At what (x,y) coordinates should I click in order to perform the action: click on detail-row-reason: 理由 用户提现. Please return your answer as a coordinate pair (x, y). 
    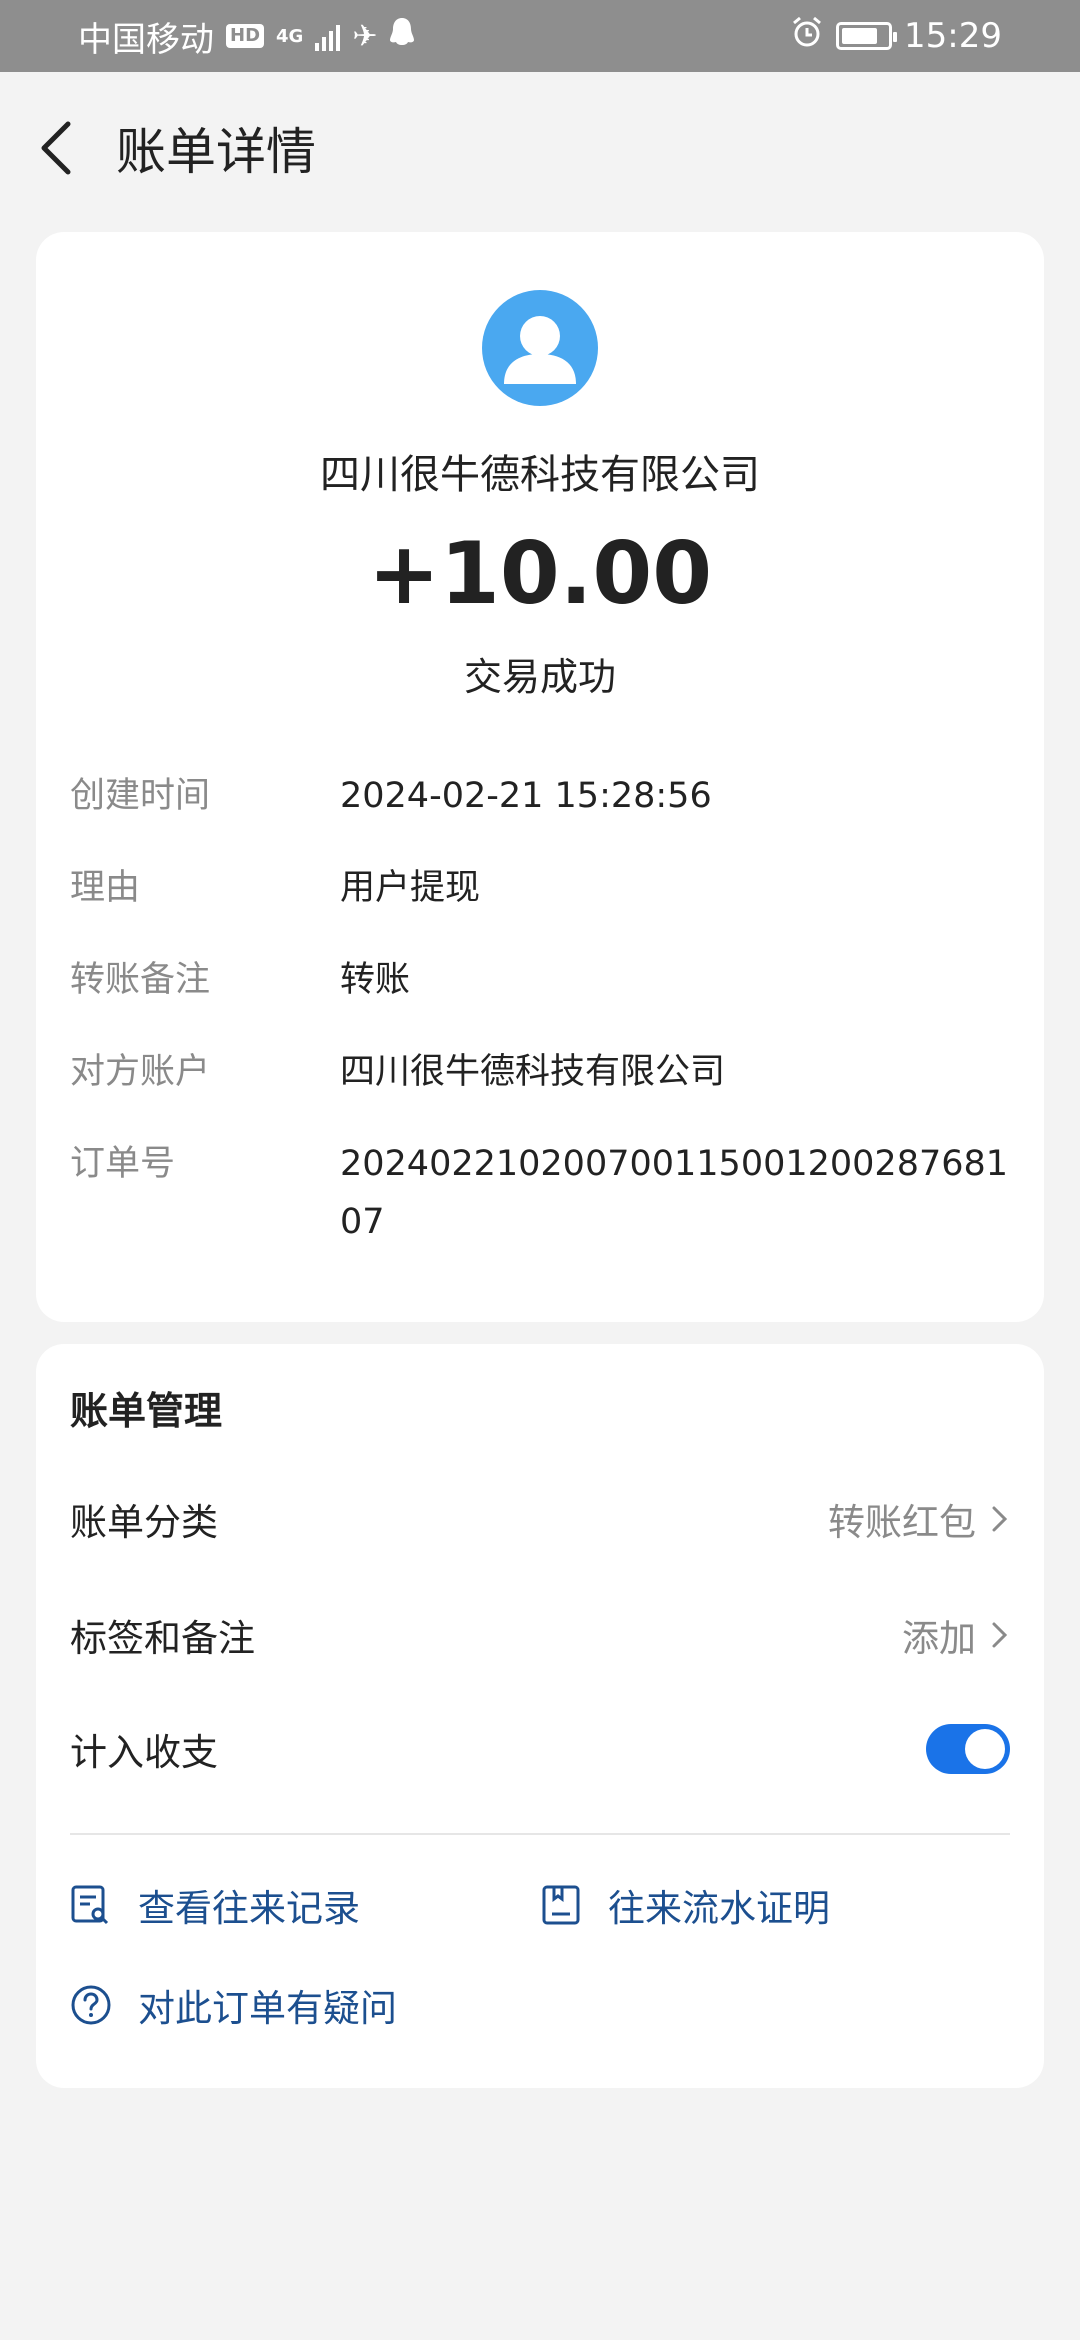
    Looking at the image, I should click on (540, 888).